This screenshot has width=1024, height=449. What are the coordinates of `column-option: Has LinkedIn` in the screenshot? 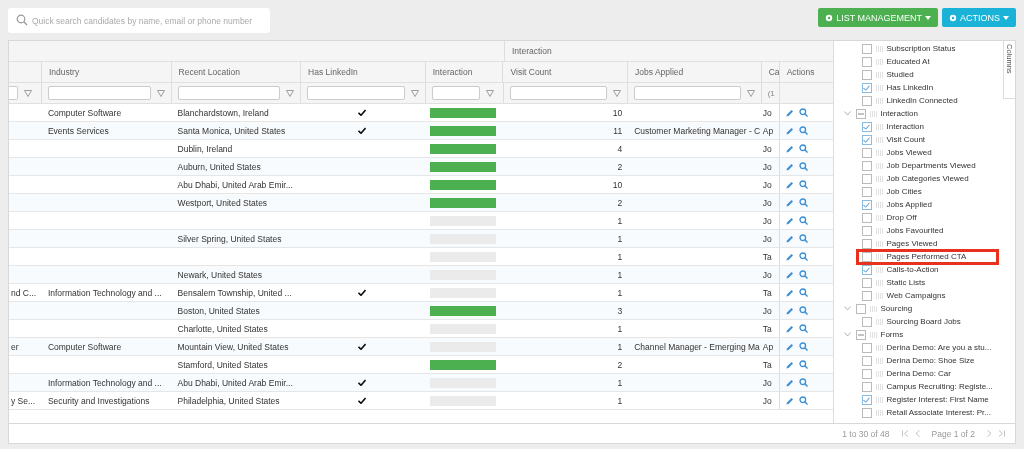 It's located at (910, 87).